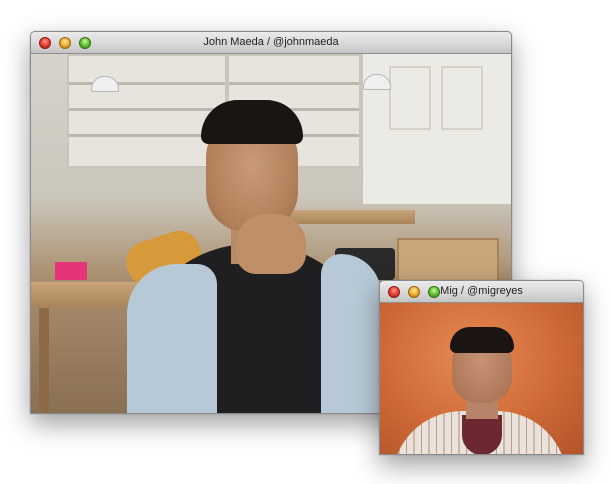 Image resolution: width=612 pixels, height=484 pixels. Describe the element at coordinates (147, 111) in the screenshot. I see `bookshelf` at that location.